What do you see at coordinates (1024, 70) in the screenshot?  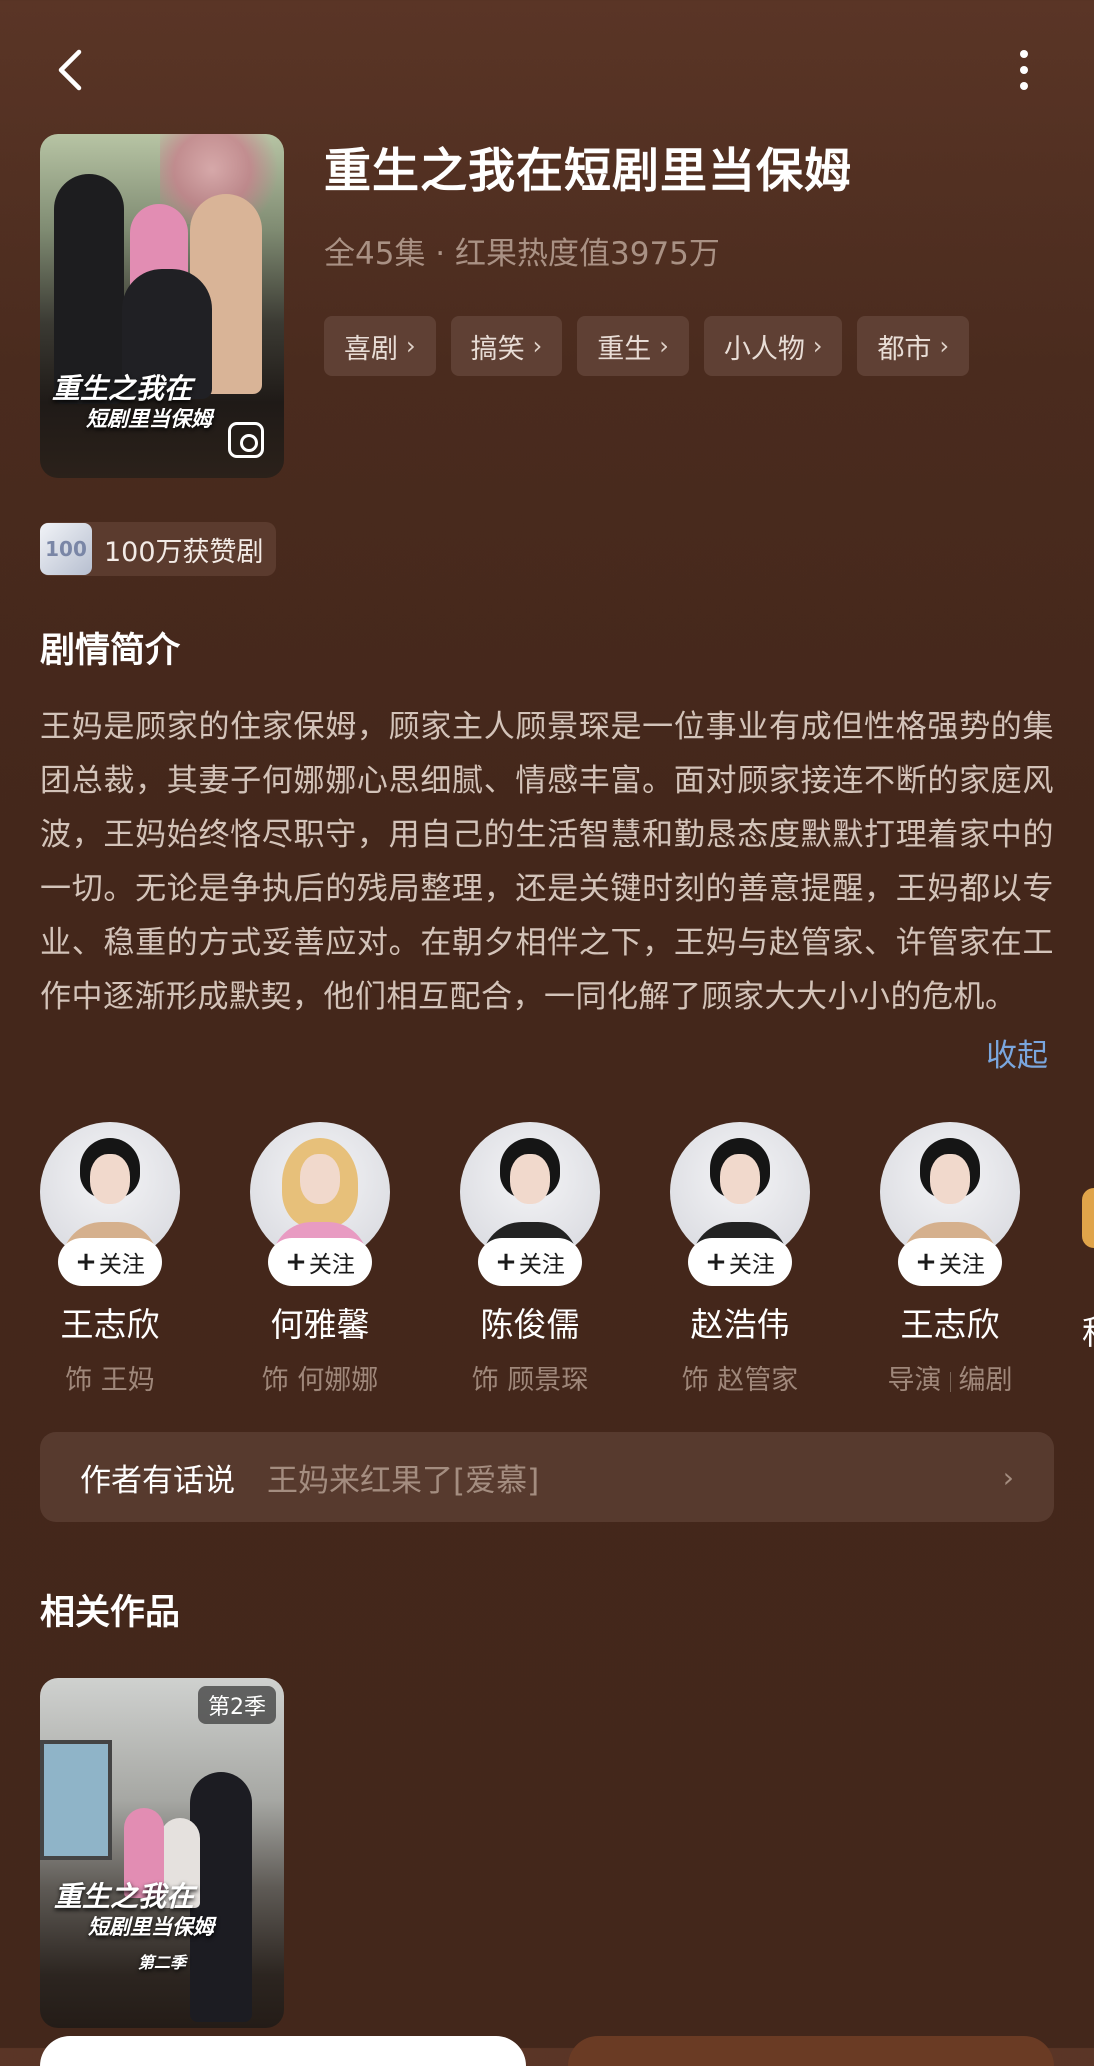 I see `more-options-button` at bounding box center [1024, 70].